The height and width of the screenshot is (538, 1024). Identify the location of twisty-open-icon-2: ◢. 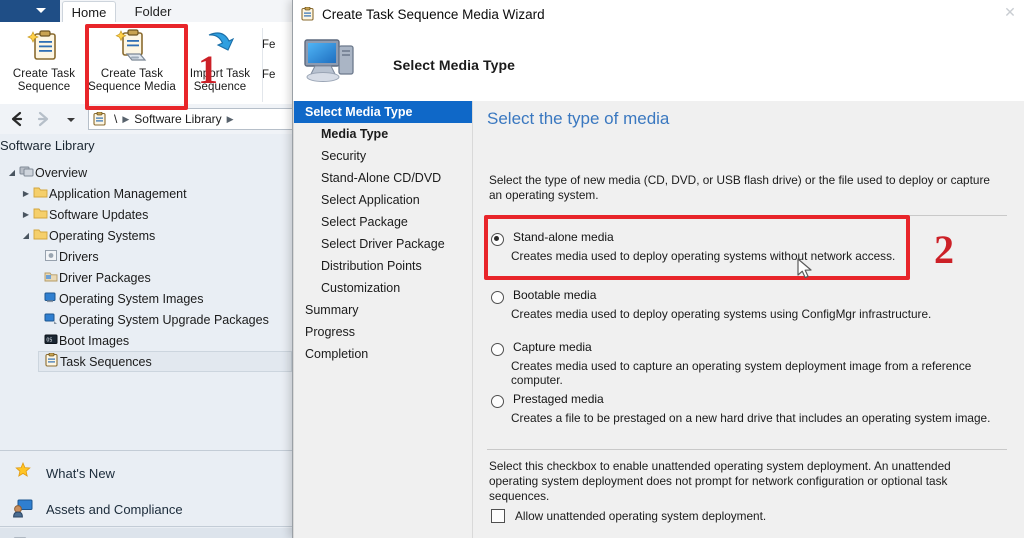
(26, 235).